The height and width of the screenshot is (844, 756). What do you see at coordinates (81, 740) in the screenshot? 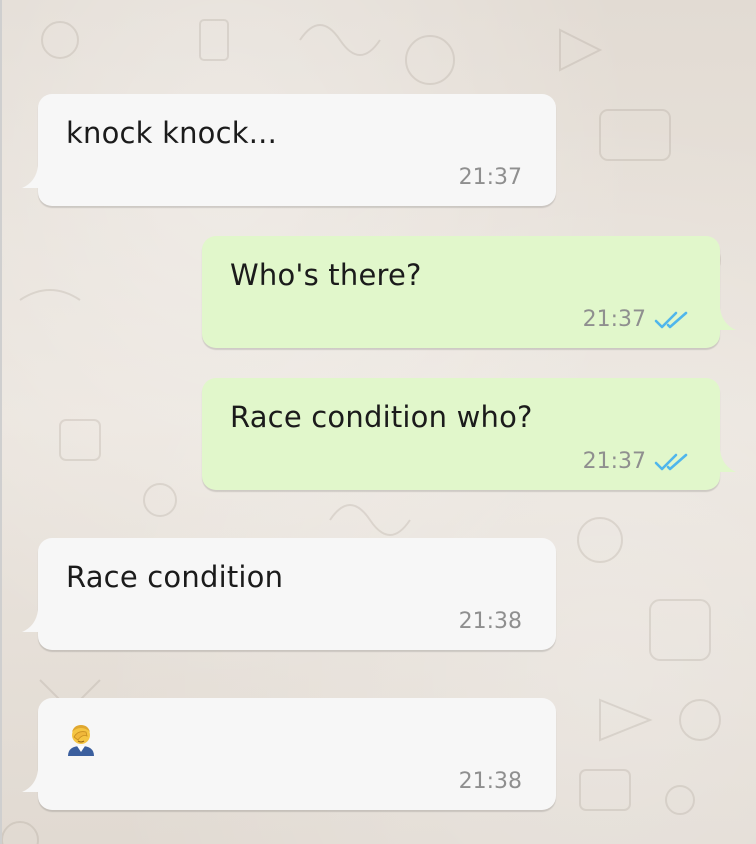
I see `facepalm-emoji-icon` at bounding box center [81, 740].